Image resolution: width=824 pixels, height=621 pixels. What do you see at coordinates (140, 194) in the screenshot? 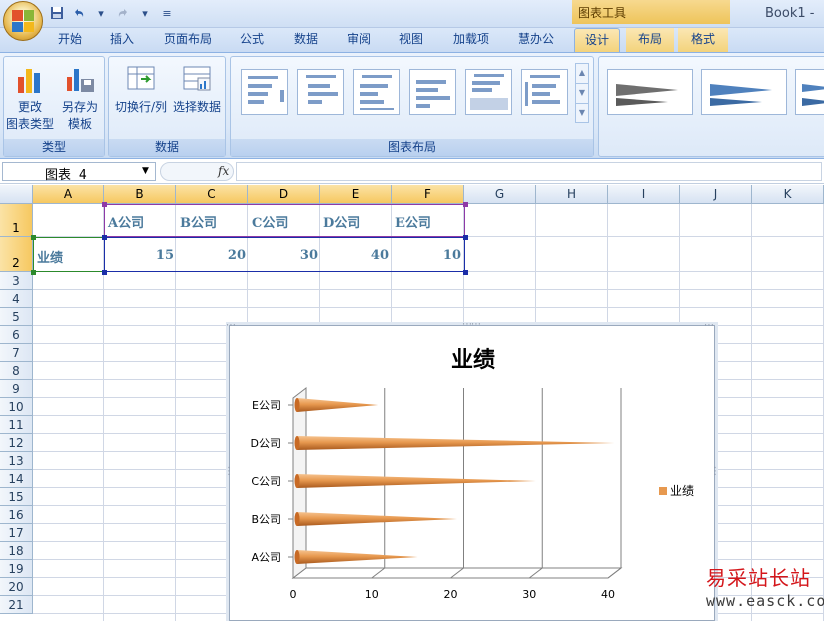
I see `column-header-b: B` at bounding box center [140, 194].